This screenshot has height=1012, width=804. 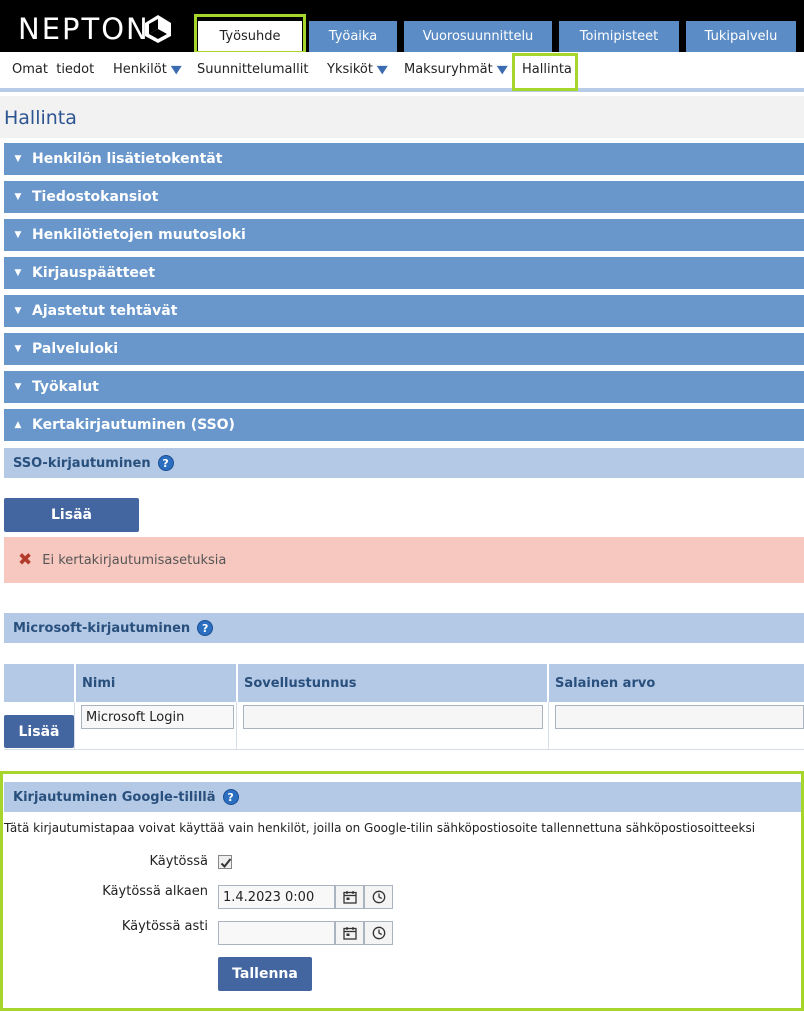 What do you see at coordinates (250, 36) in the screenshot?
I see `tab-tyosuhde: Työsuhde` at bounding box center [250, 36].